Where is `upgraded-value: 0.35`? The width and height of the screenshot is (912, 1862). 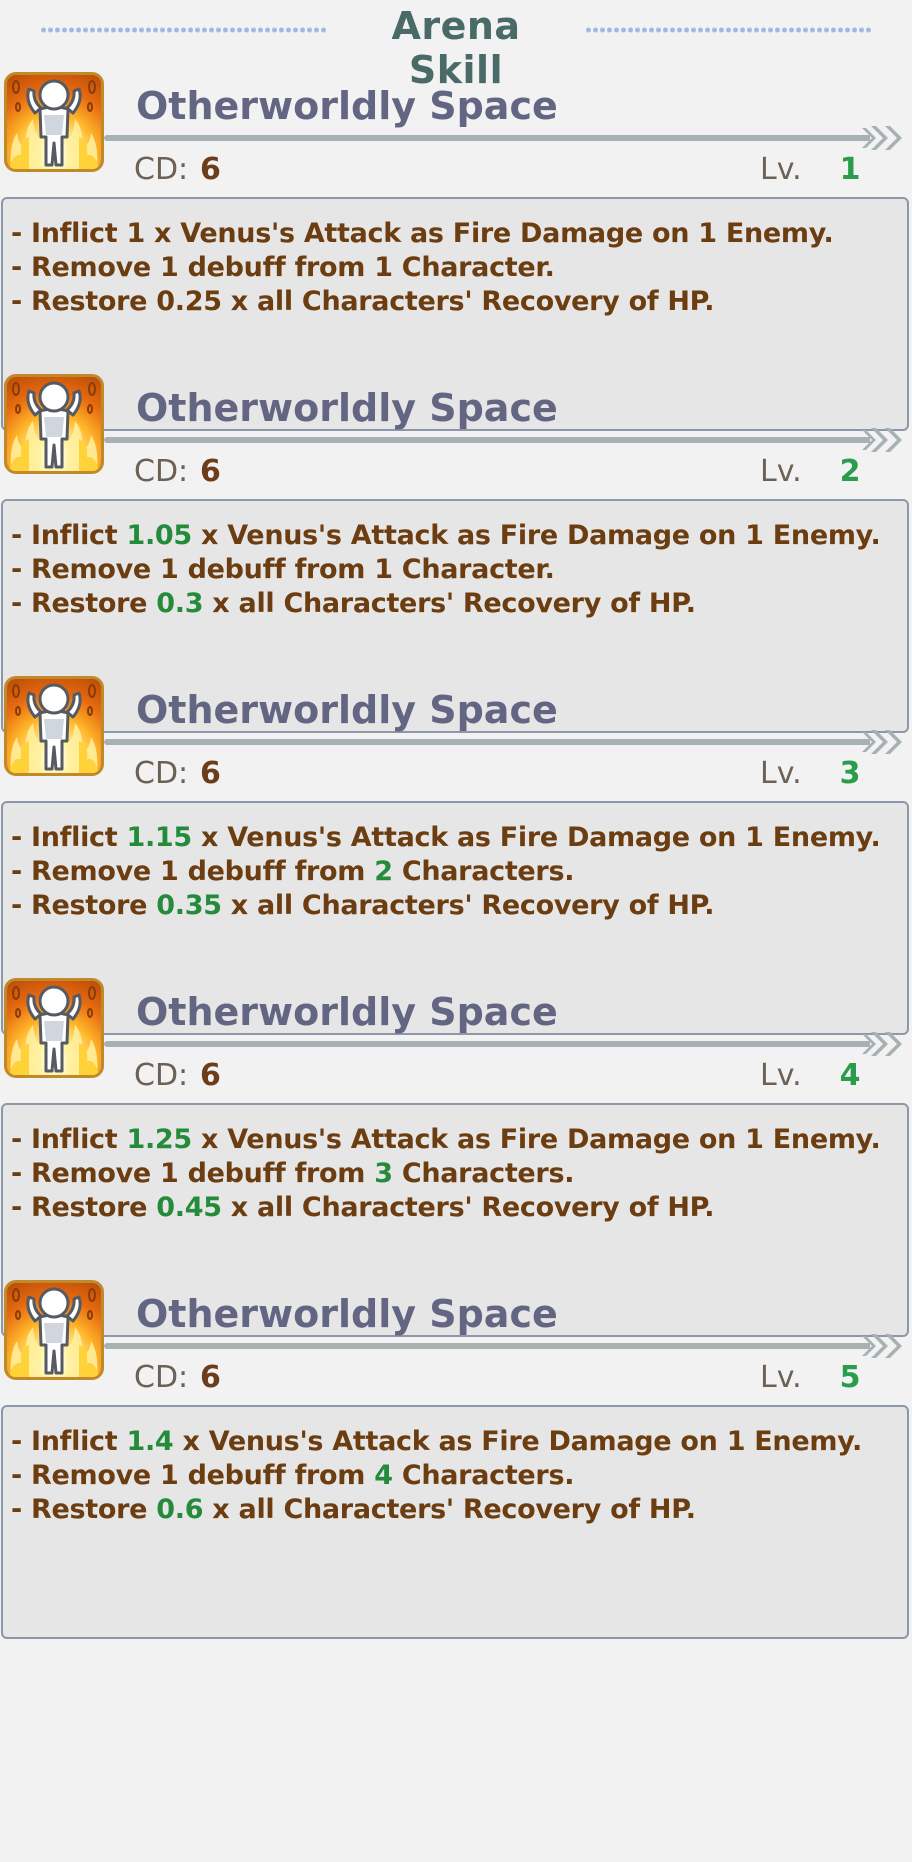 upgraded-value: 0.35 is located at coordinates (189, 905).